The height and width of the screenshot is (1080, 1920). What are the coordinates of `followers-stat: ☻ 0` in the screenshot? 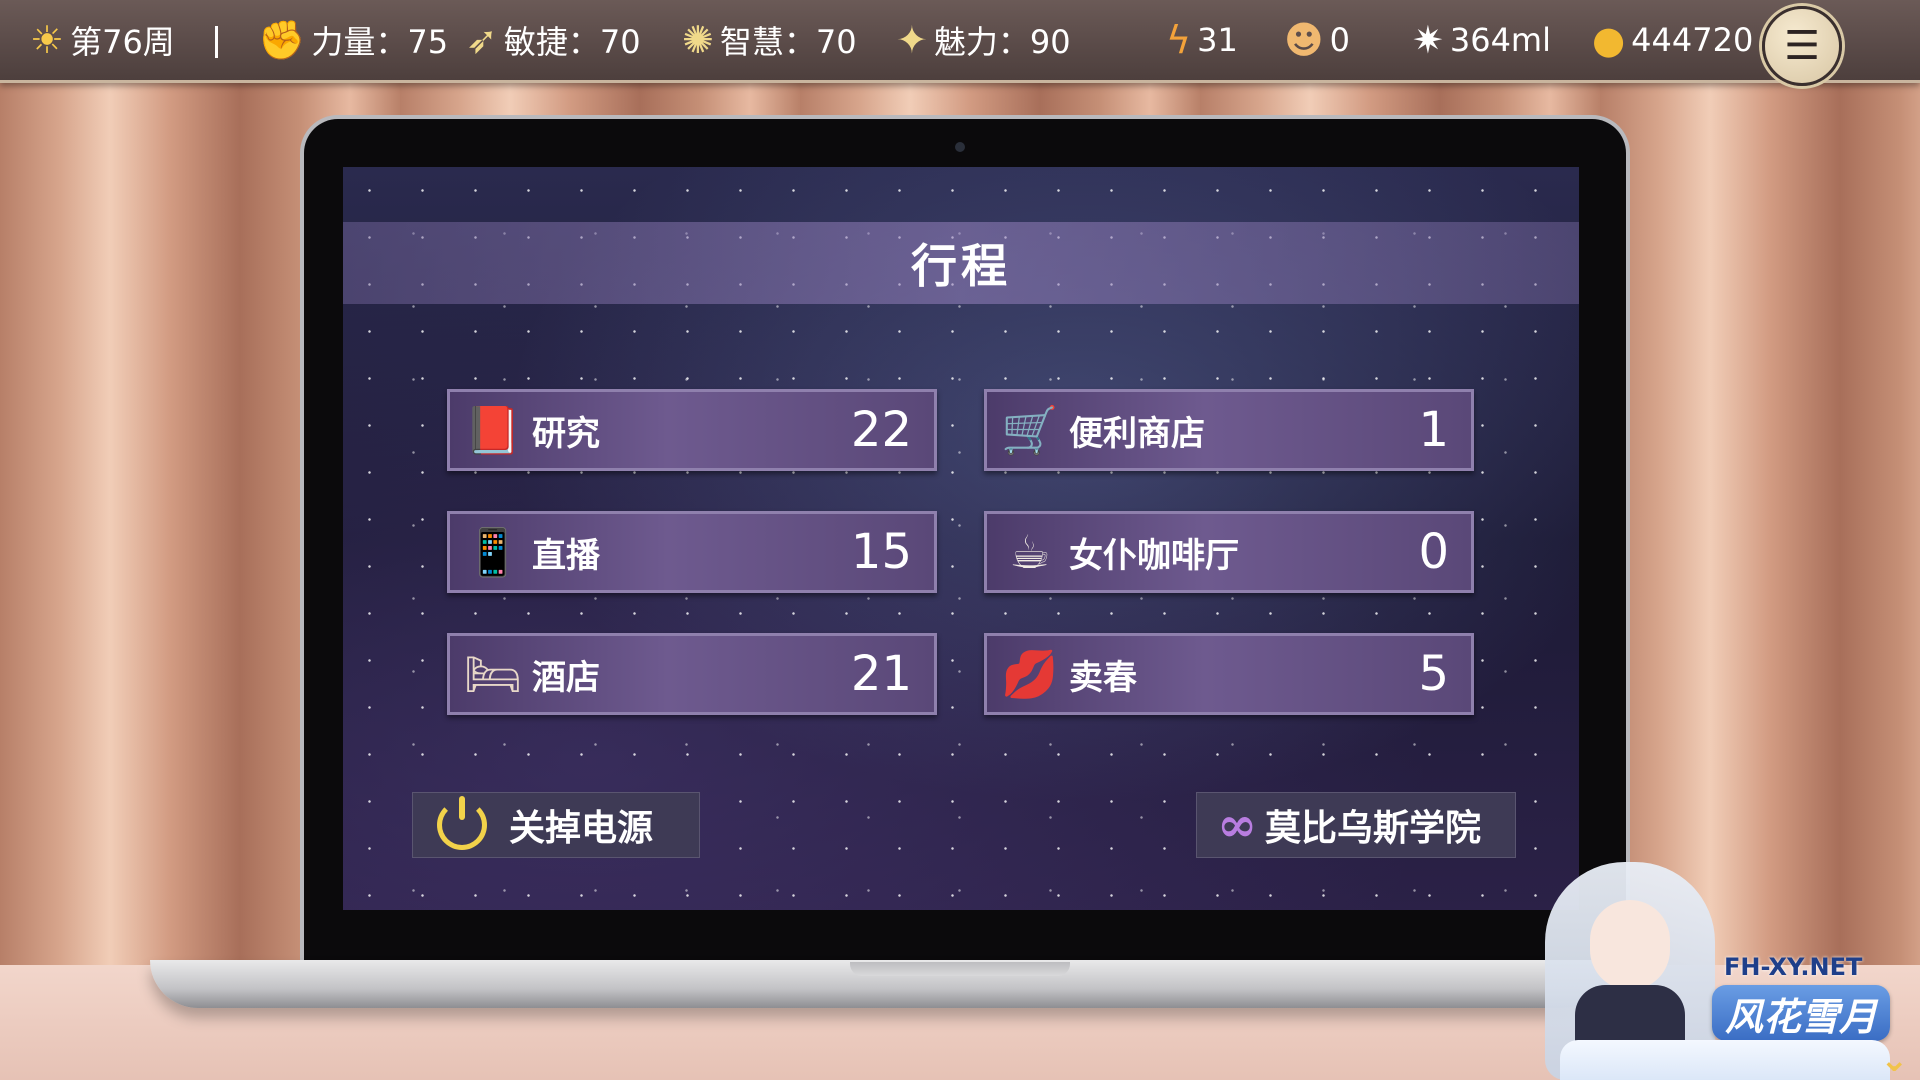 It's located at (1317, 40).